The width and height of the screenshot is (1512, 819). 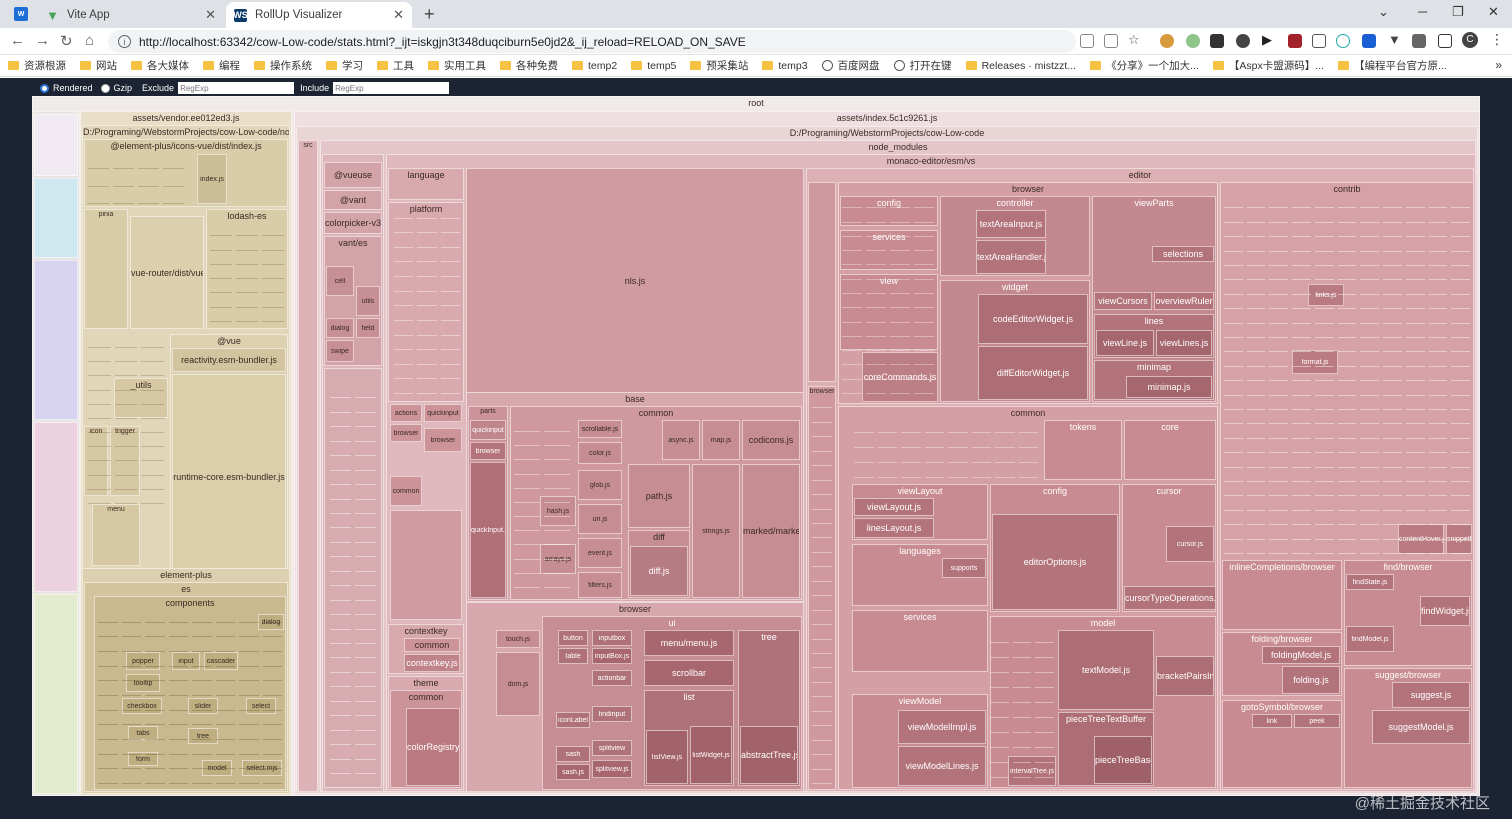 What do you see at coordinates (785, 66) in the screenshot?
I see `bookmark-item: temp3` at bounding box center [785, 66].